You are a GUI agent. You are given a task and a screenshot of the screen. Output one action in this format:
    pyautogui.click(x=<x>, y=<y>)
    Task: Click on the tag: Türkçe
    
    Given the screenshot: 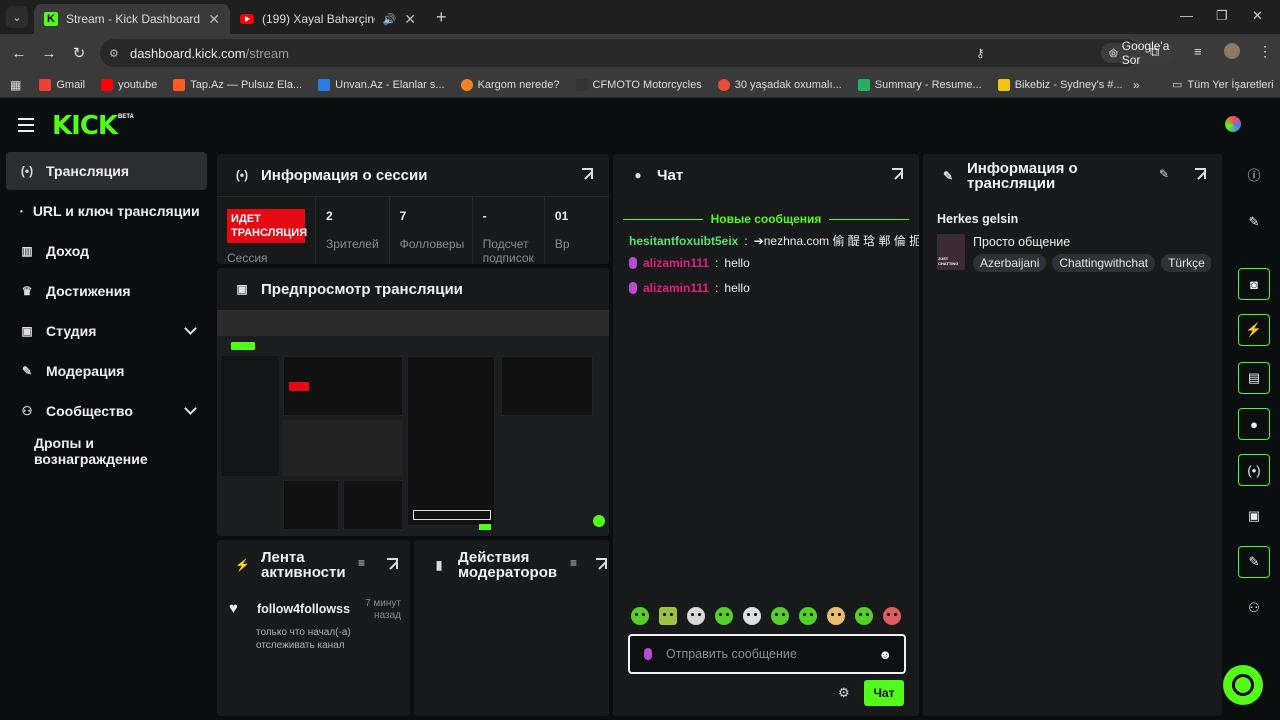 What is the action you would take?
    pyautogui.click(x=1186, y=263)
    